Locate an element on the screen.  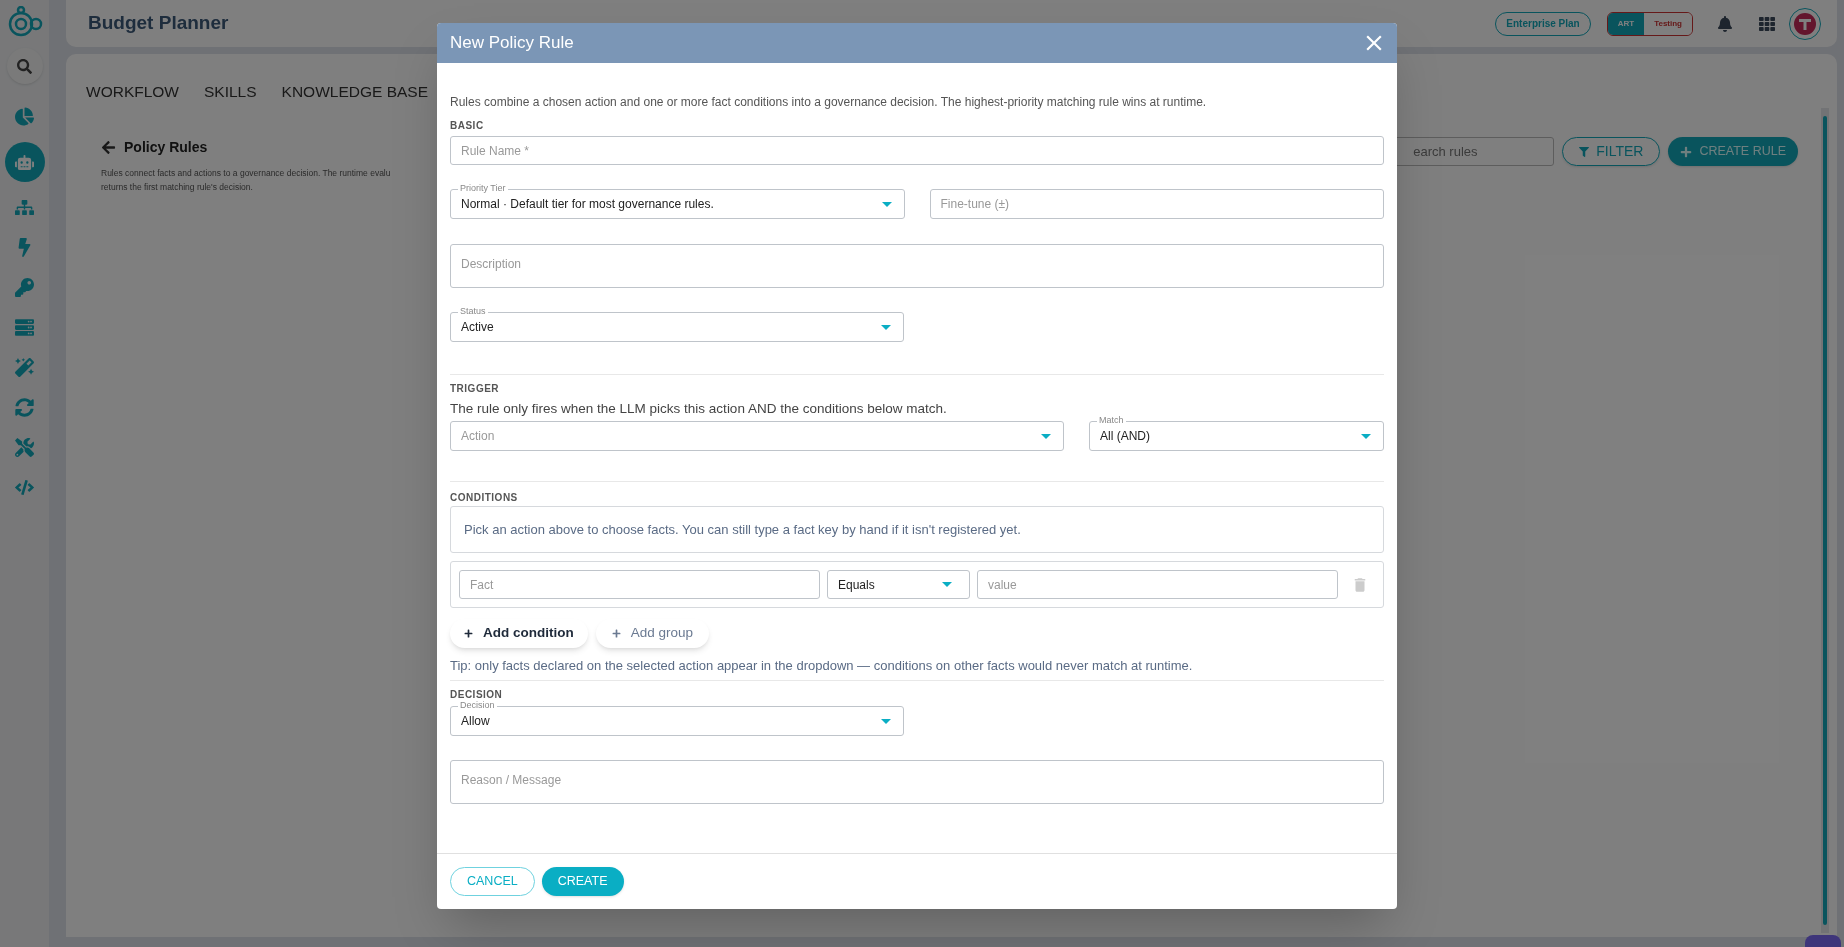
scrollbar is located at coordinates (1825, 520).